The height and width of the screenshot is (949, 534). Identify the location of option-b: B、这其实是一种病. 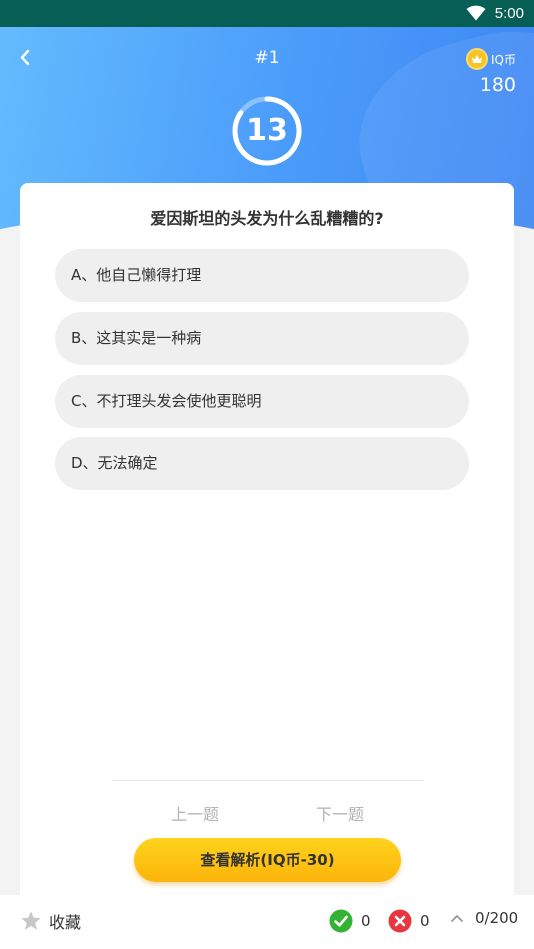
(262, 338).